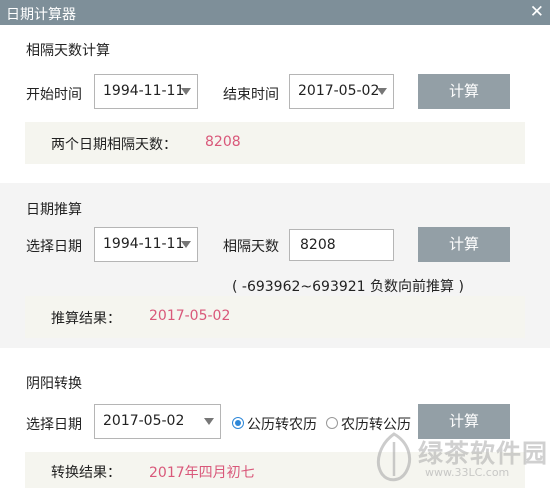 This screenshot has width=550, height=488. I want to click on conversion-date-combo: 2017-05-02, so click(157, 421).